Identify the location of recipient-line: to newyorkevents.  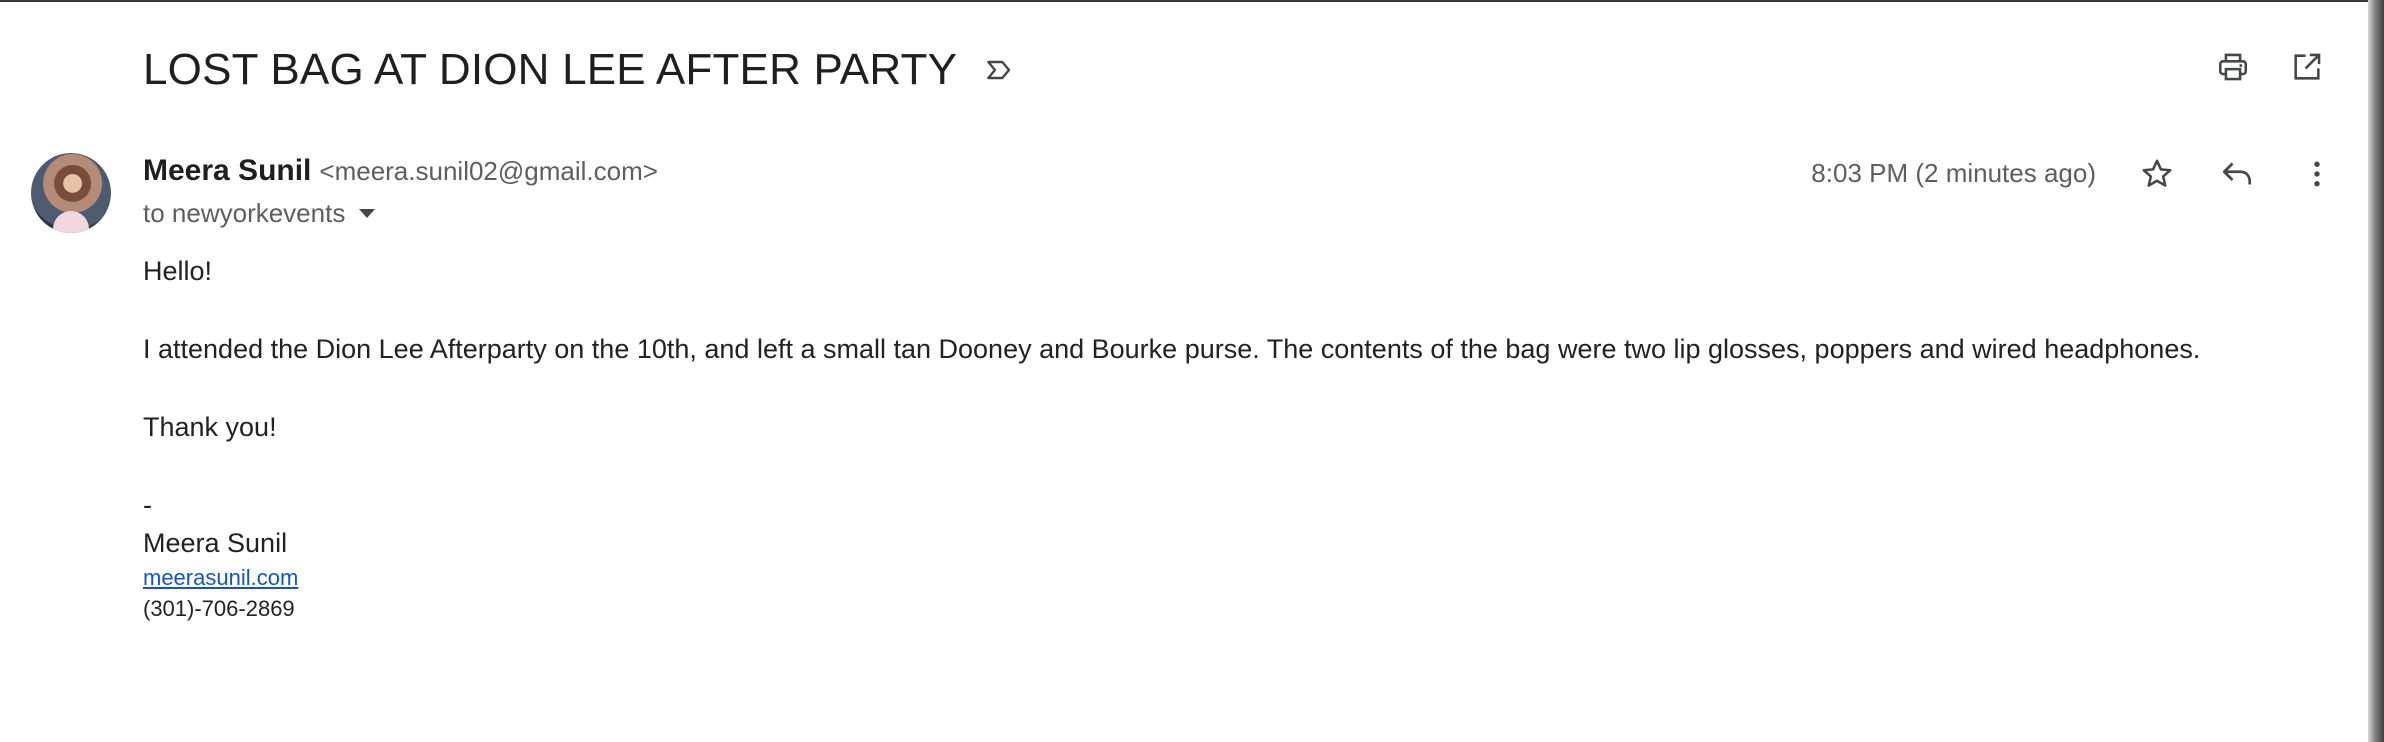
(259, 213).